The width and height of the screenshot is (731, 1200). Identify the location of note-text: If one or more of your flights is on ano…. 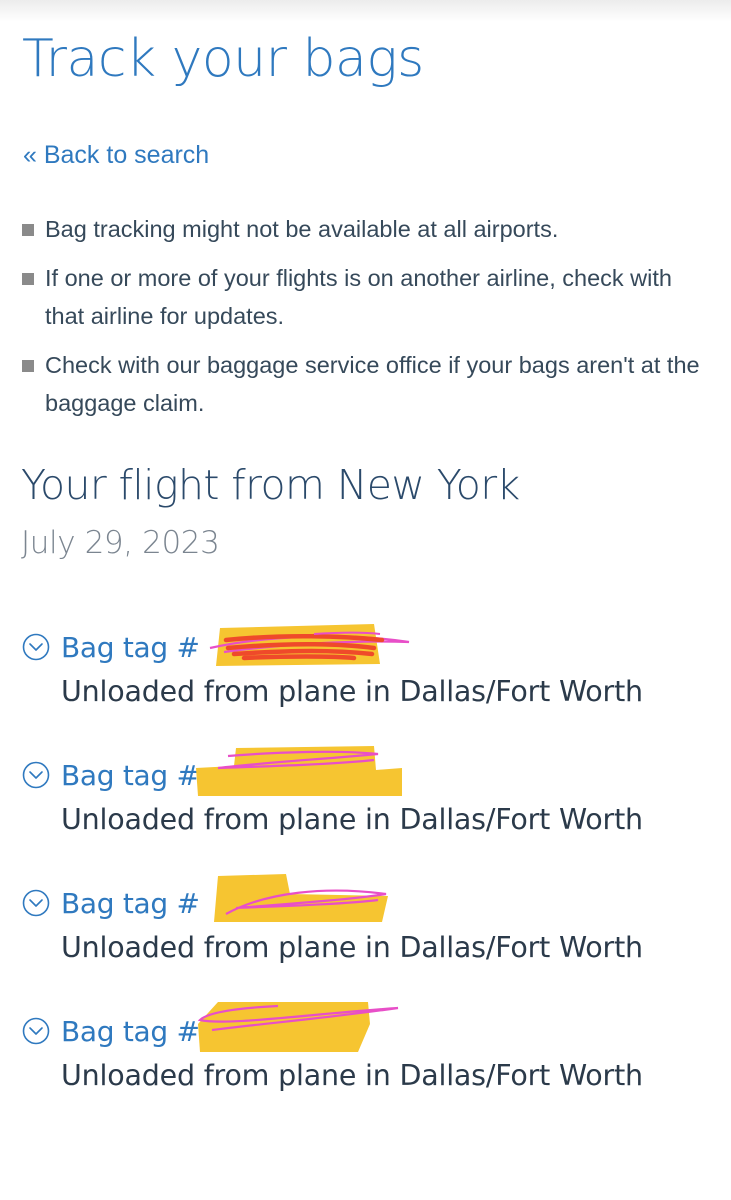
(358, 297).